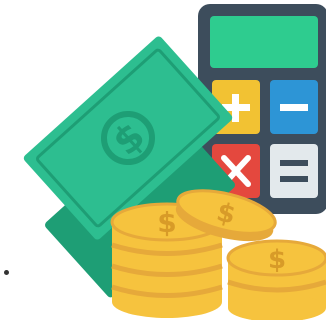 The image size is (326, 320). What do you see at coordinates (294, 171) in the screenshot?
I see `equals-key` at bounding box center [294, 171].